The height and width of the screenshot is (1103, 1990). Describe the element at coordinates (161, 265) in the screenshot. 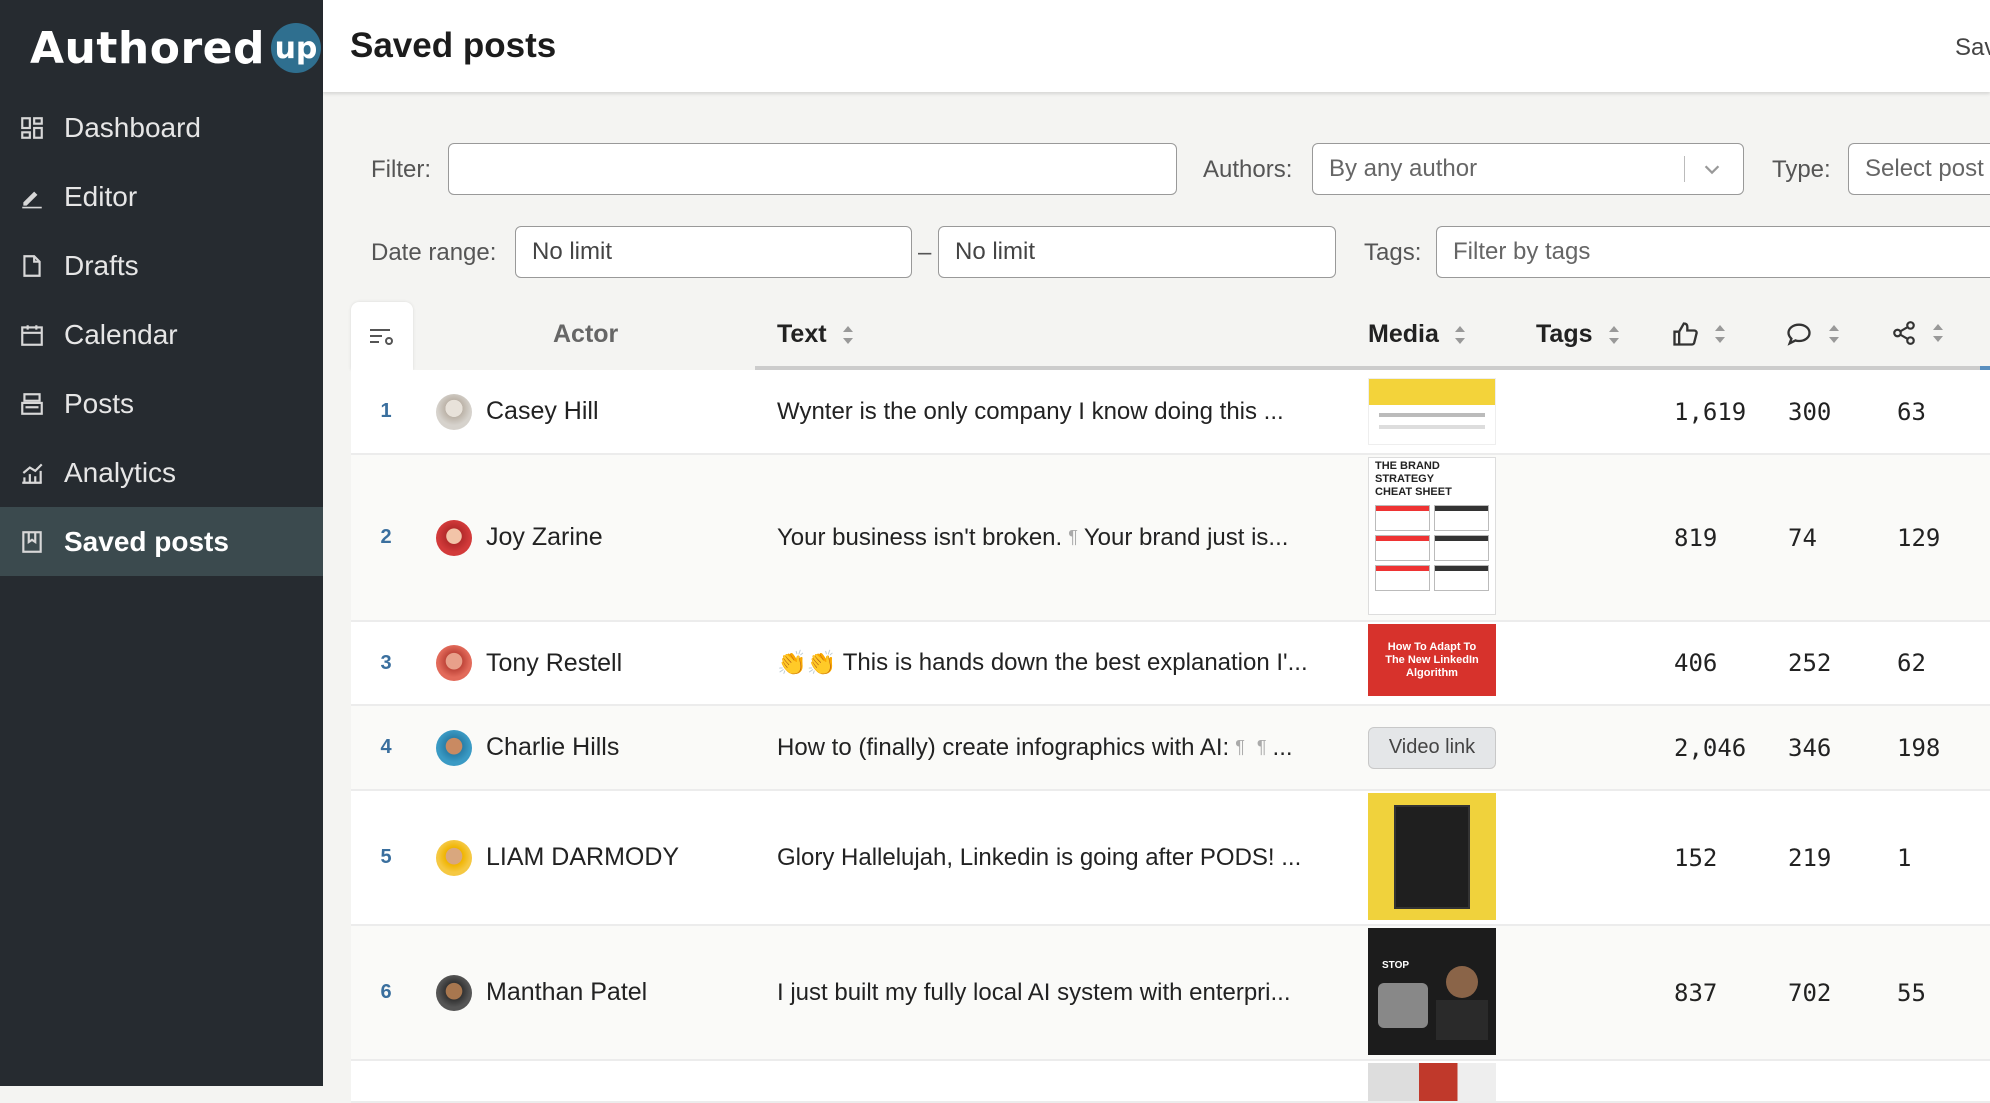

I see `sidebar-item-drafts: Drafts` at that location.